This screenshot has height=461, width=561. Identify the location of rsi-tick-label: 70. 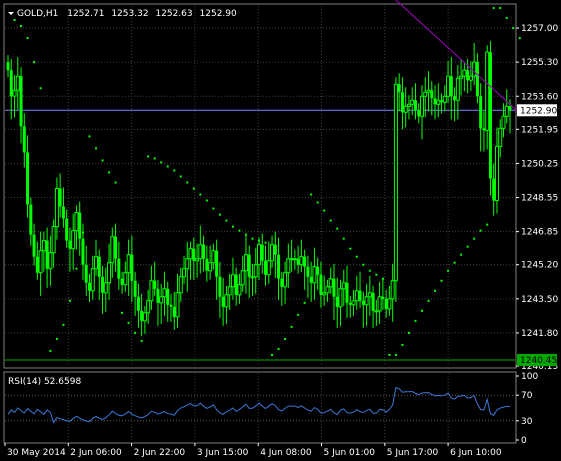
(527, 396).